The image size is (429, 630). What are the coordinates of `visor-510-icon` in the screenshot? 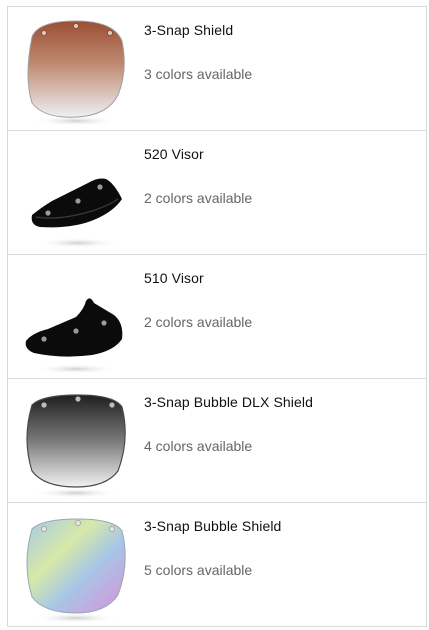 It's located at (74, 317).